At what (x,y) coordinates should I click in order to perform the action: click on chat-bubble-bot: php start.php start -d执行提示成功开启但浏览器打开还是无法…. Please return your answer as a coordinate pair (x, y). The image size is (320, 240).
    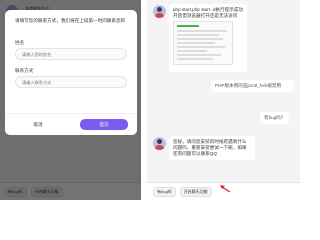
    Looking at the image, I should click on (208, 38).